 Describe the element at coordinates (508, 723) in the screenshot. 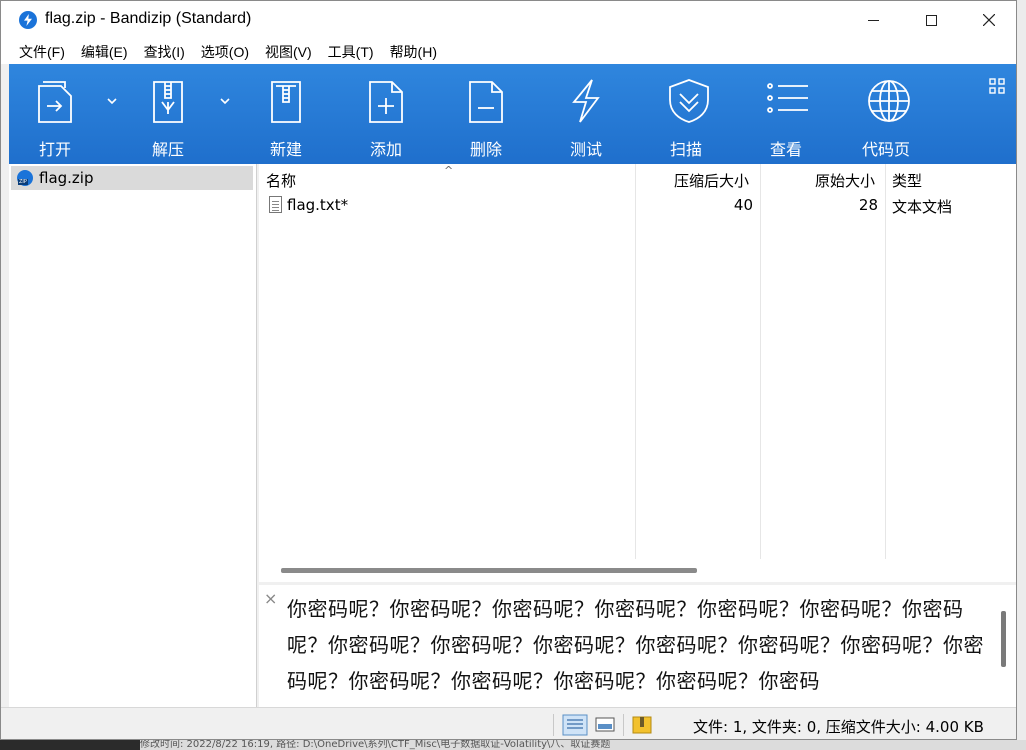

I see `status-bar: 文件: 1, 文件夹: 0, 压缩文件大小: 4.00 KB` at that location.